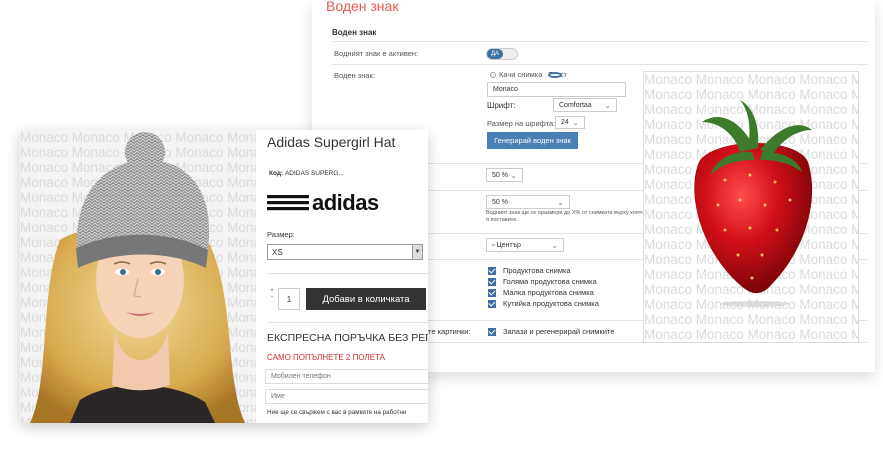  I want to click on font-size-select: 24 ⌄, so click(570, 122).